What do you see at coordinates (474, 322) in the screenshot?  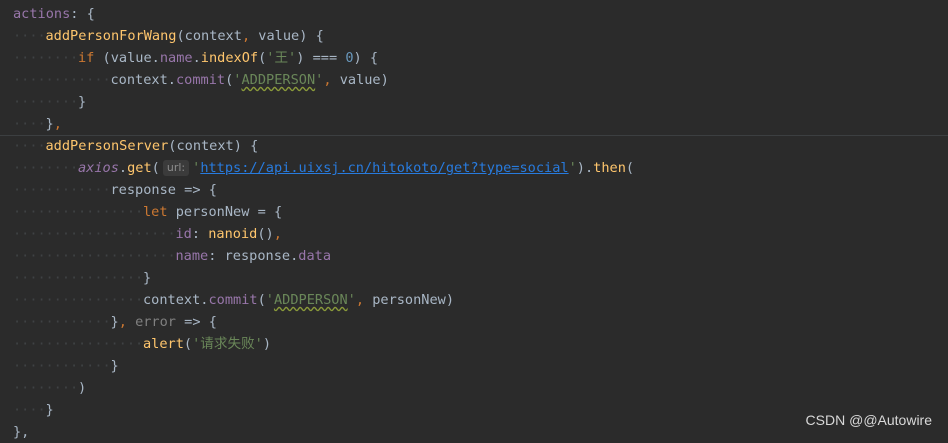 I see `code-line: ···· ···· ····}, error => {` at bounding box center [474, 322].